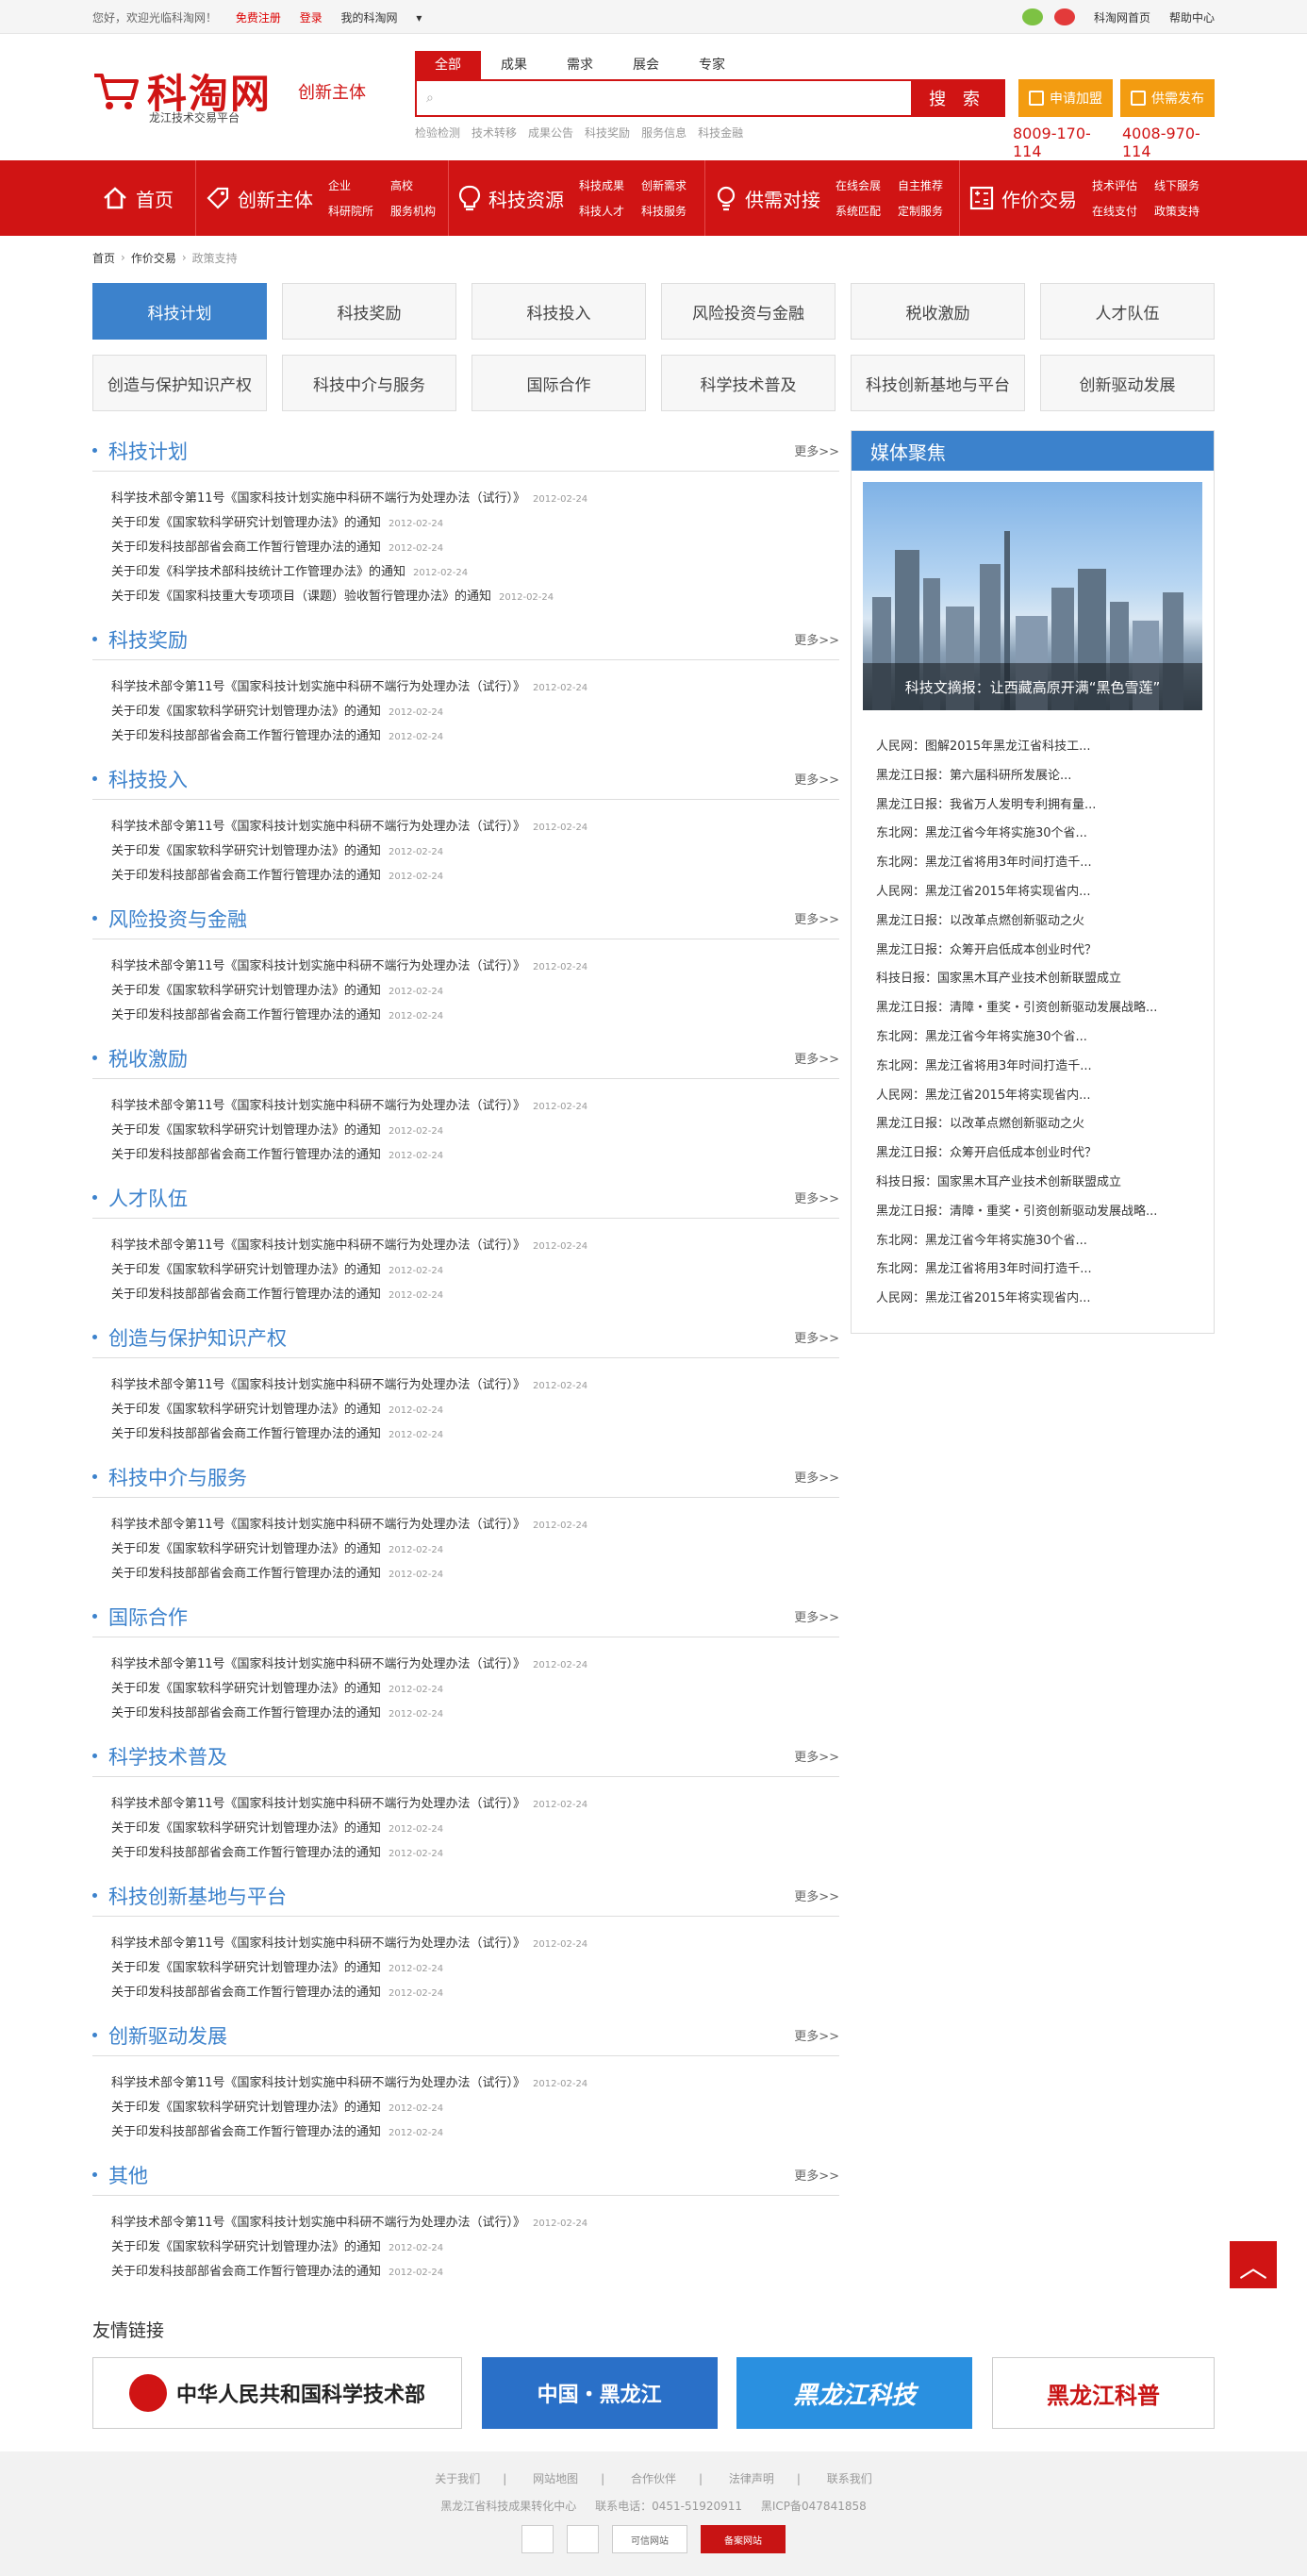 This screenshot has width=1307, height=2576. Describe the element at coordinates (1035, 979) in the screenshot. I see `media-news-item: 科技日报：国家黑木耳产业技术创新联盟成立` at that location.